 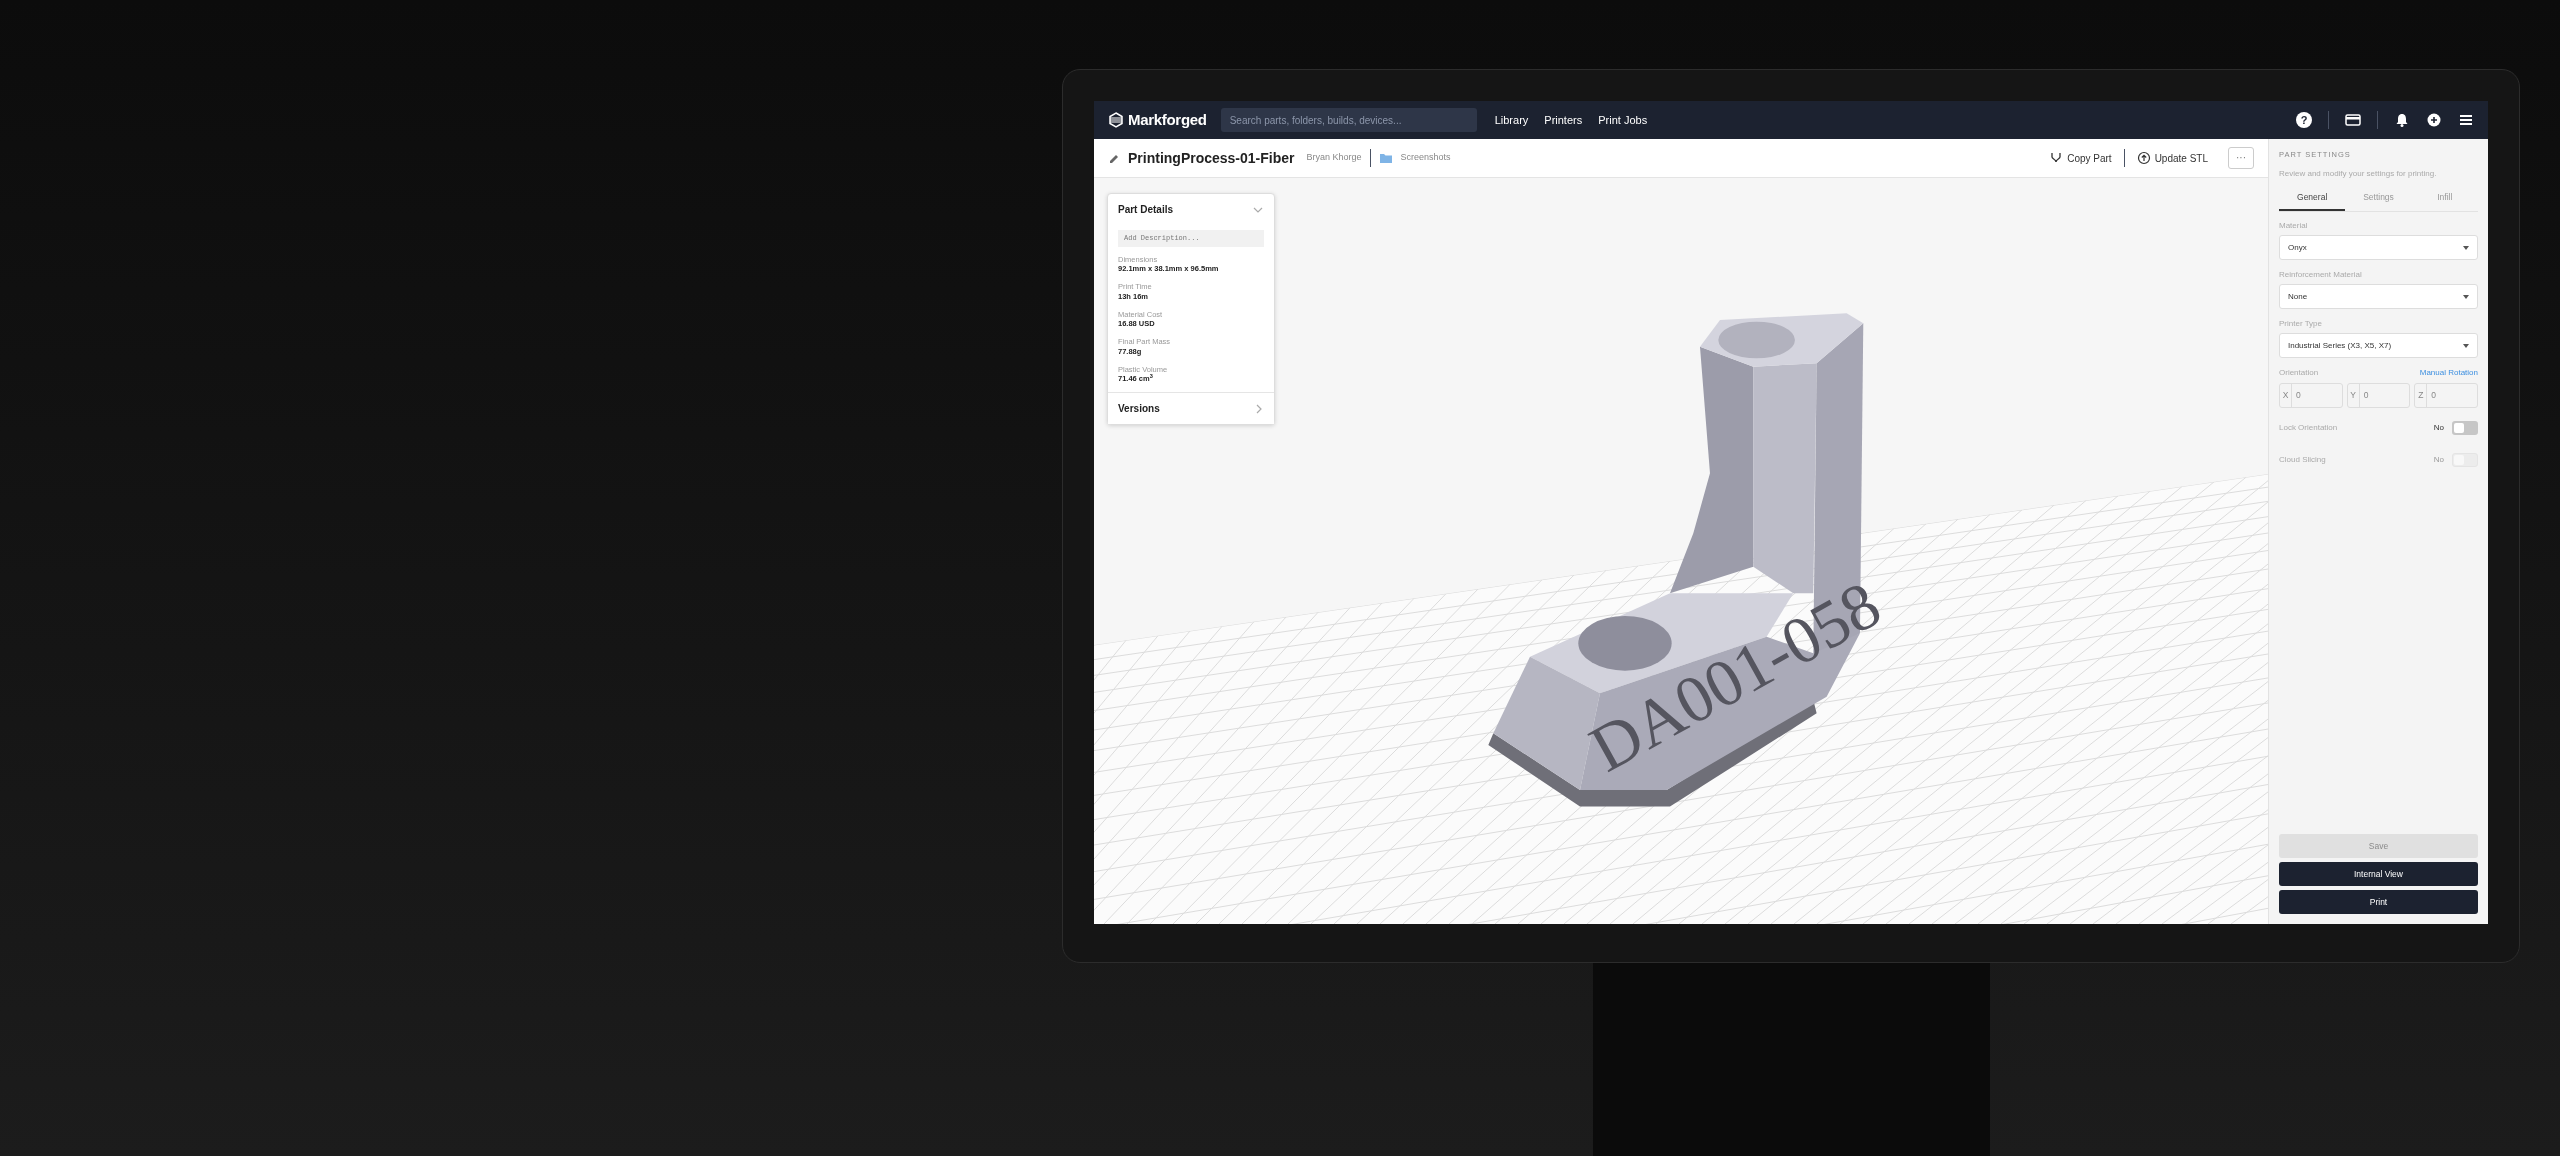 I want to click on owner-name: Bryan Khorge, so click(x=1334, y=158).